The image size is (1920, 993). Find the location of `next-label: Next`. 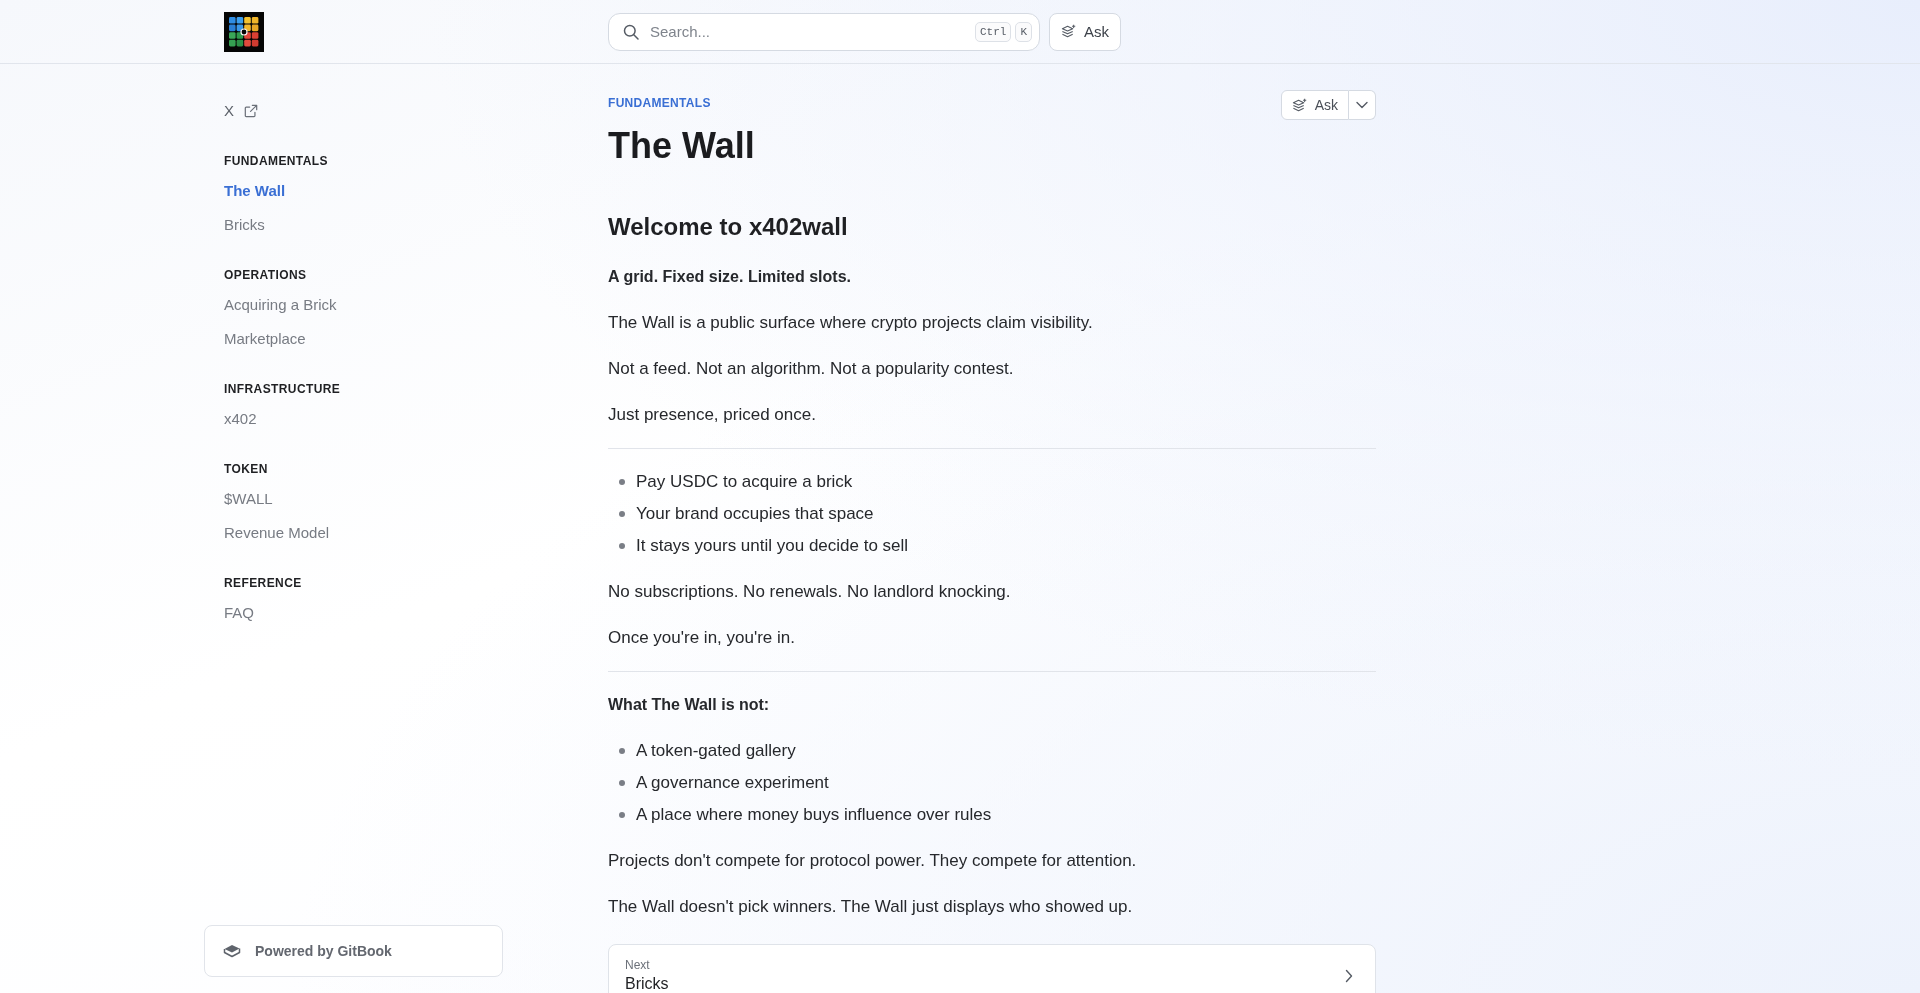

next-label: Next is located at coordinates (638, 965).